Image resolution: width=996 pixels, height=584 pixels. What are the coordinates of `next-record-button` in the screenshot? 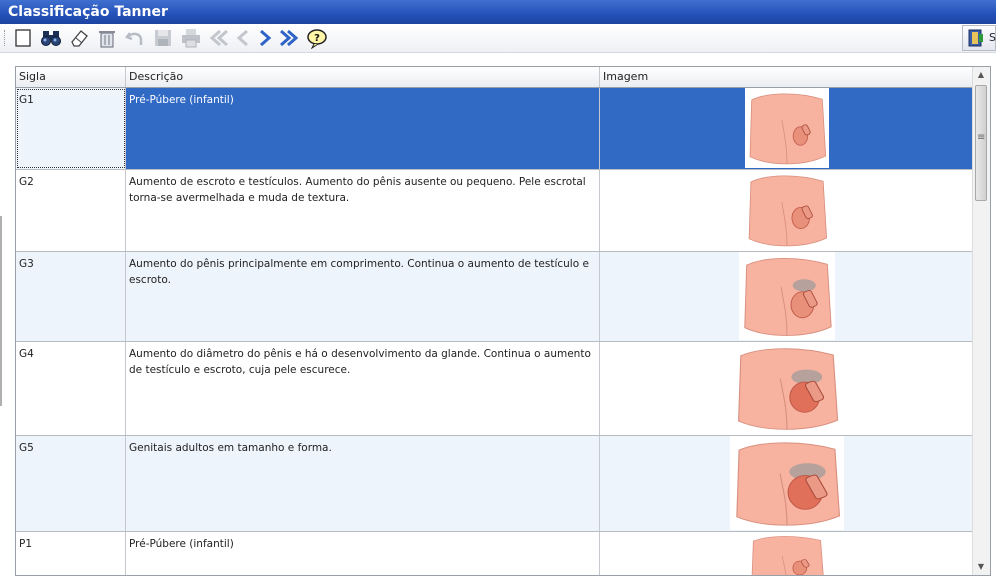 It's located at (265, 38).